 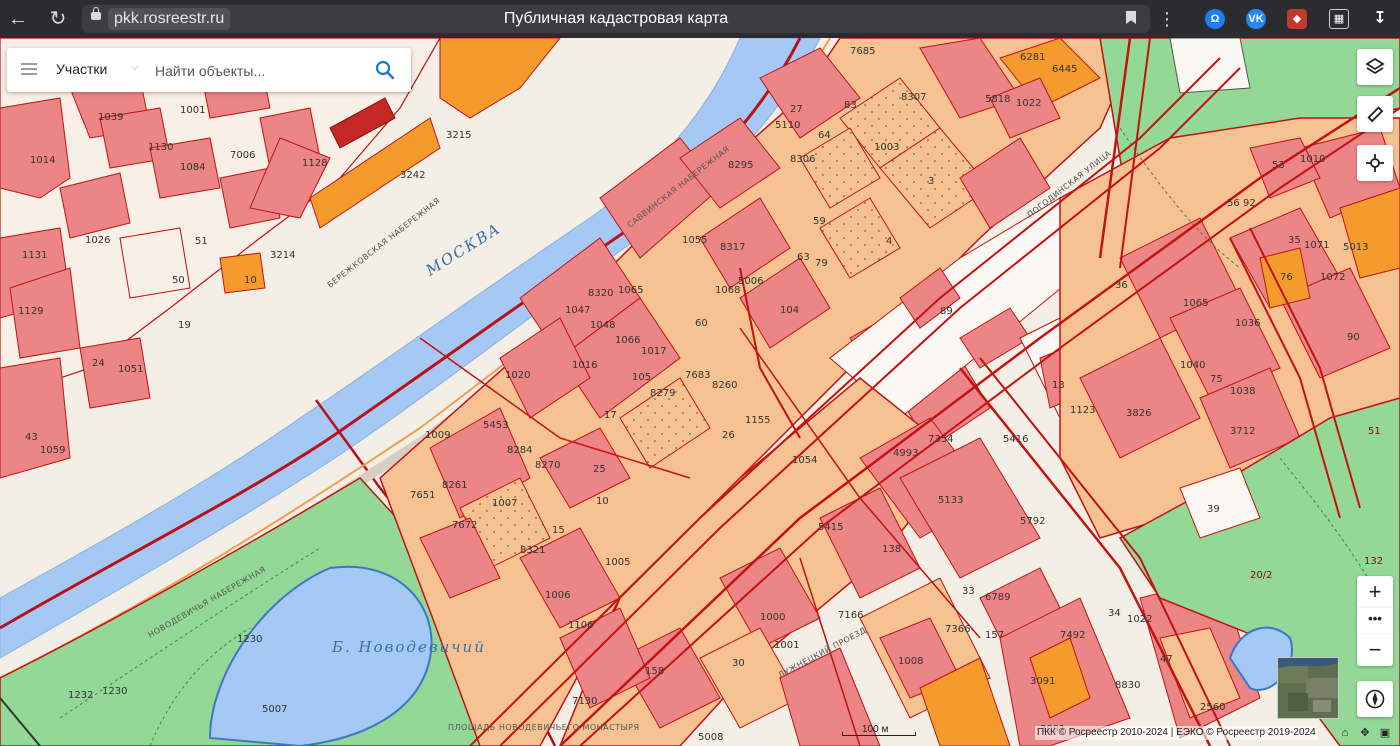 I want to click on svg-text: 7166, so click(x=850, y=615).